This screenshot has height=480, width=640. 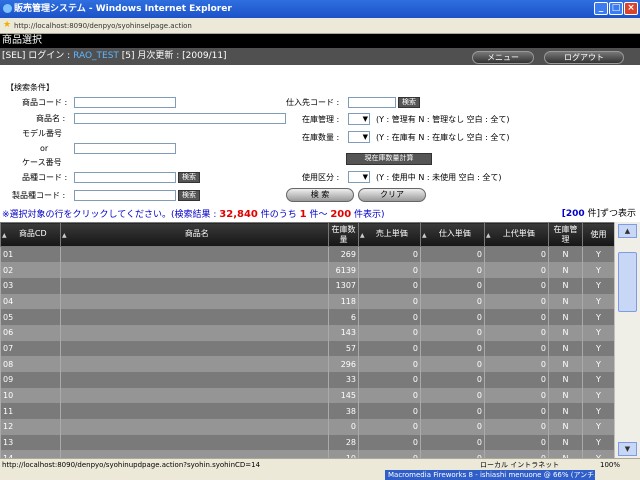 What do you see at coordinates (320, 195) in the screenshot?
I see `search-button: 検 索` at bounding box center [320, 195].